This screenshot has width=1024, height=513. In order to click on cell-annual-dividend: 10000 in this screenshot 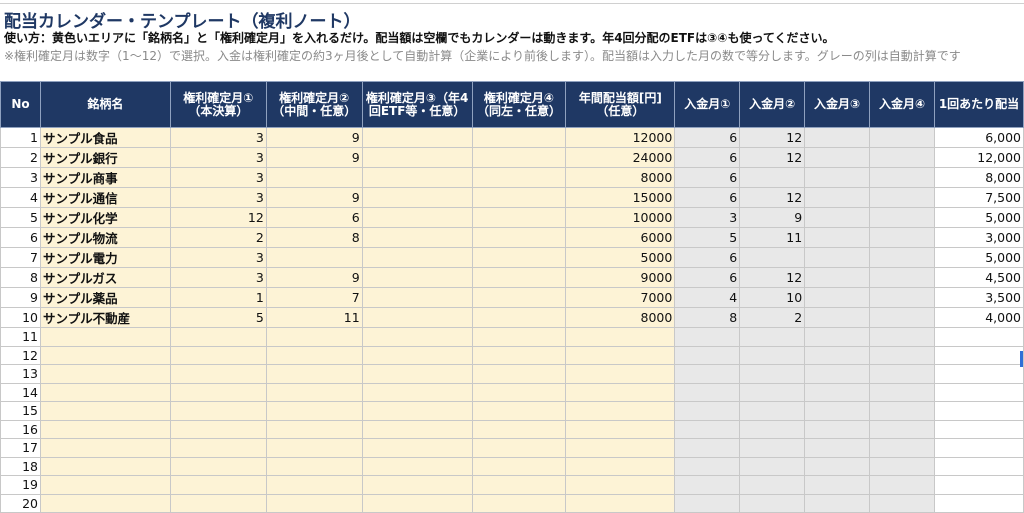, I will do `click(620, 217)`.